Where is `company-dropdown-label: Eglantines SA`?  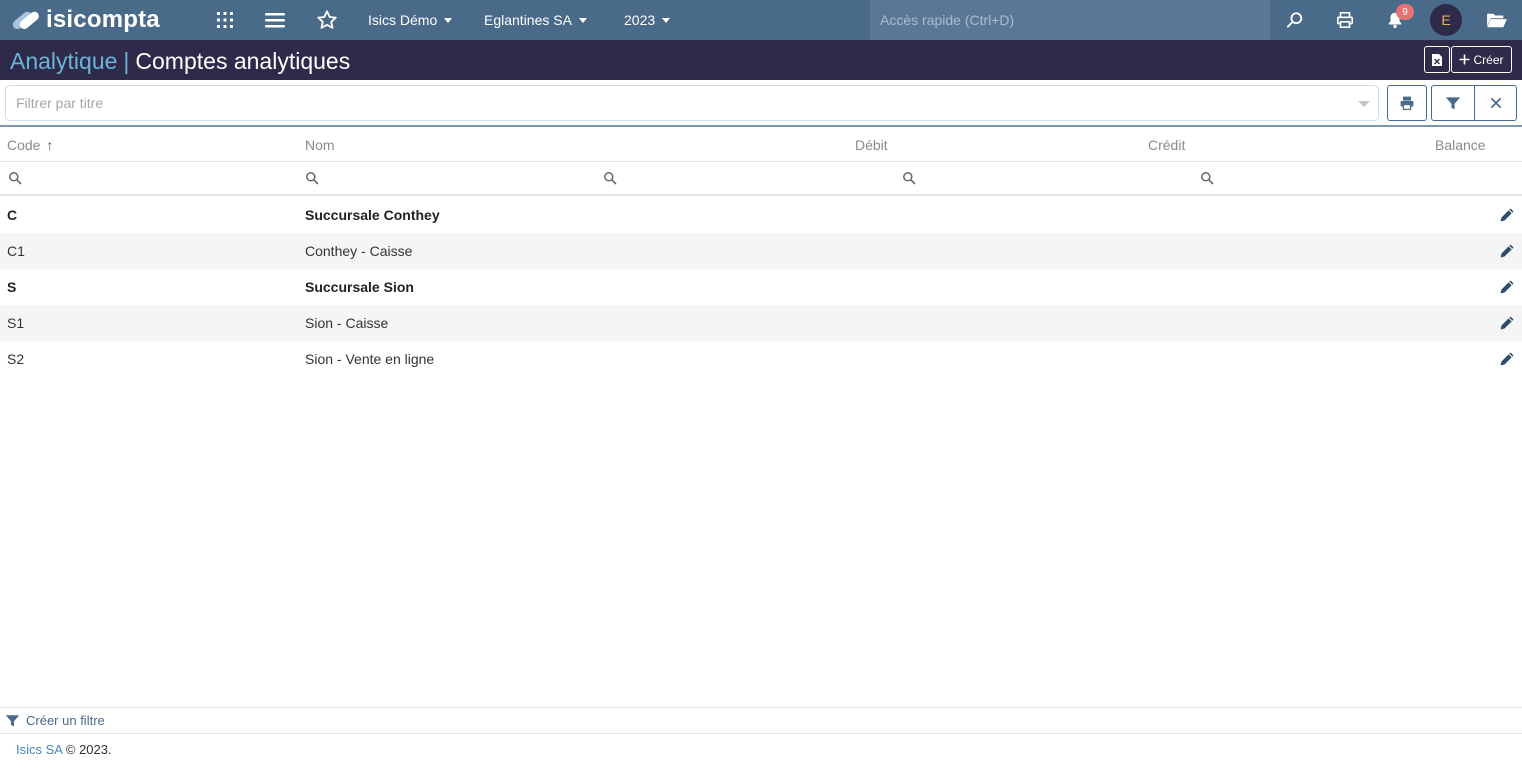 company-dropdown-label: Eglantines SA is located at coordinates (528, 20).